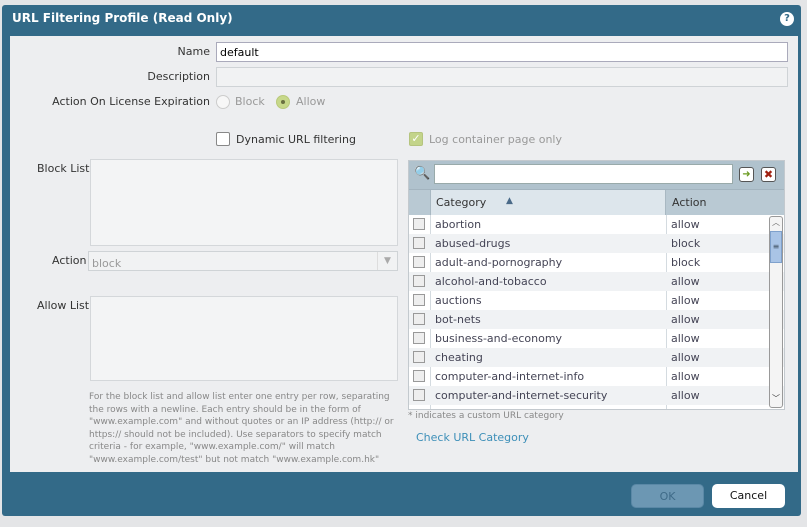 The width and height of the screenshot is (807, 527). I want to click on grid-header: Category ▲ Action, so click(596, 202).